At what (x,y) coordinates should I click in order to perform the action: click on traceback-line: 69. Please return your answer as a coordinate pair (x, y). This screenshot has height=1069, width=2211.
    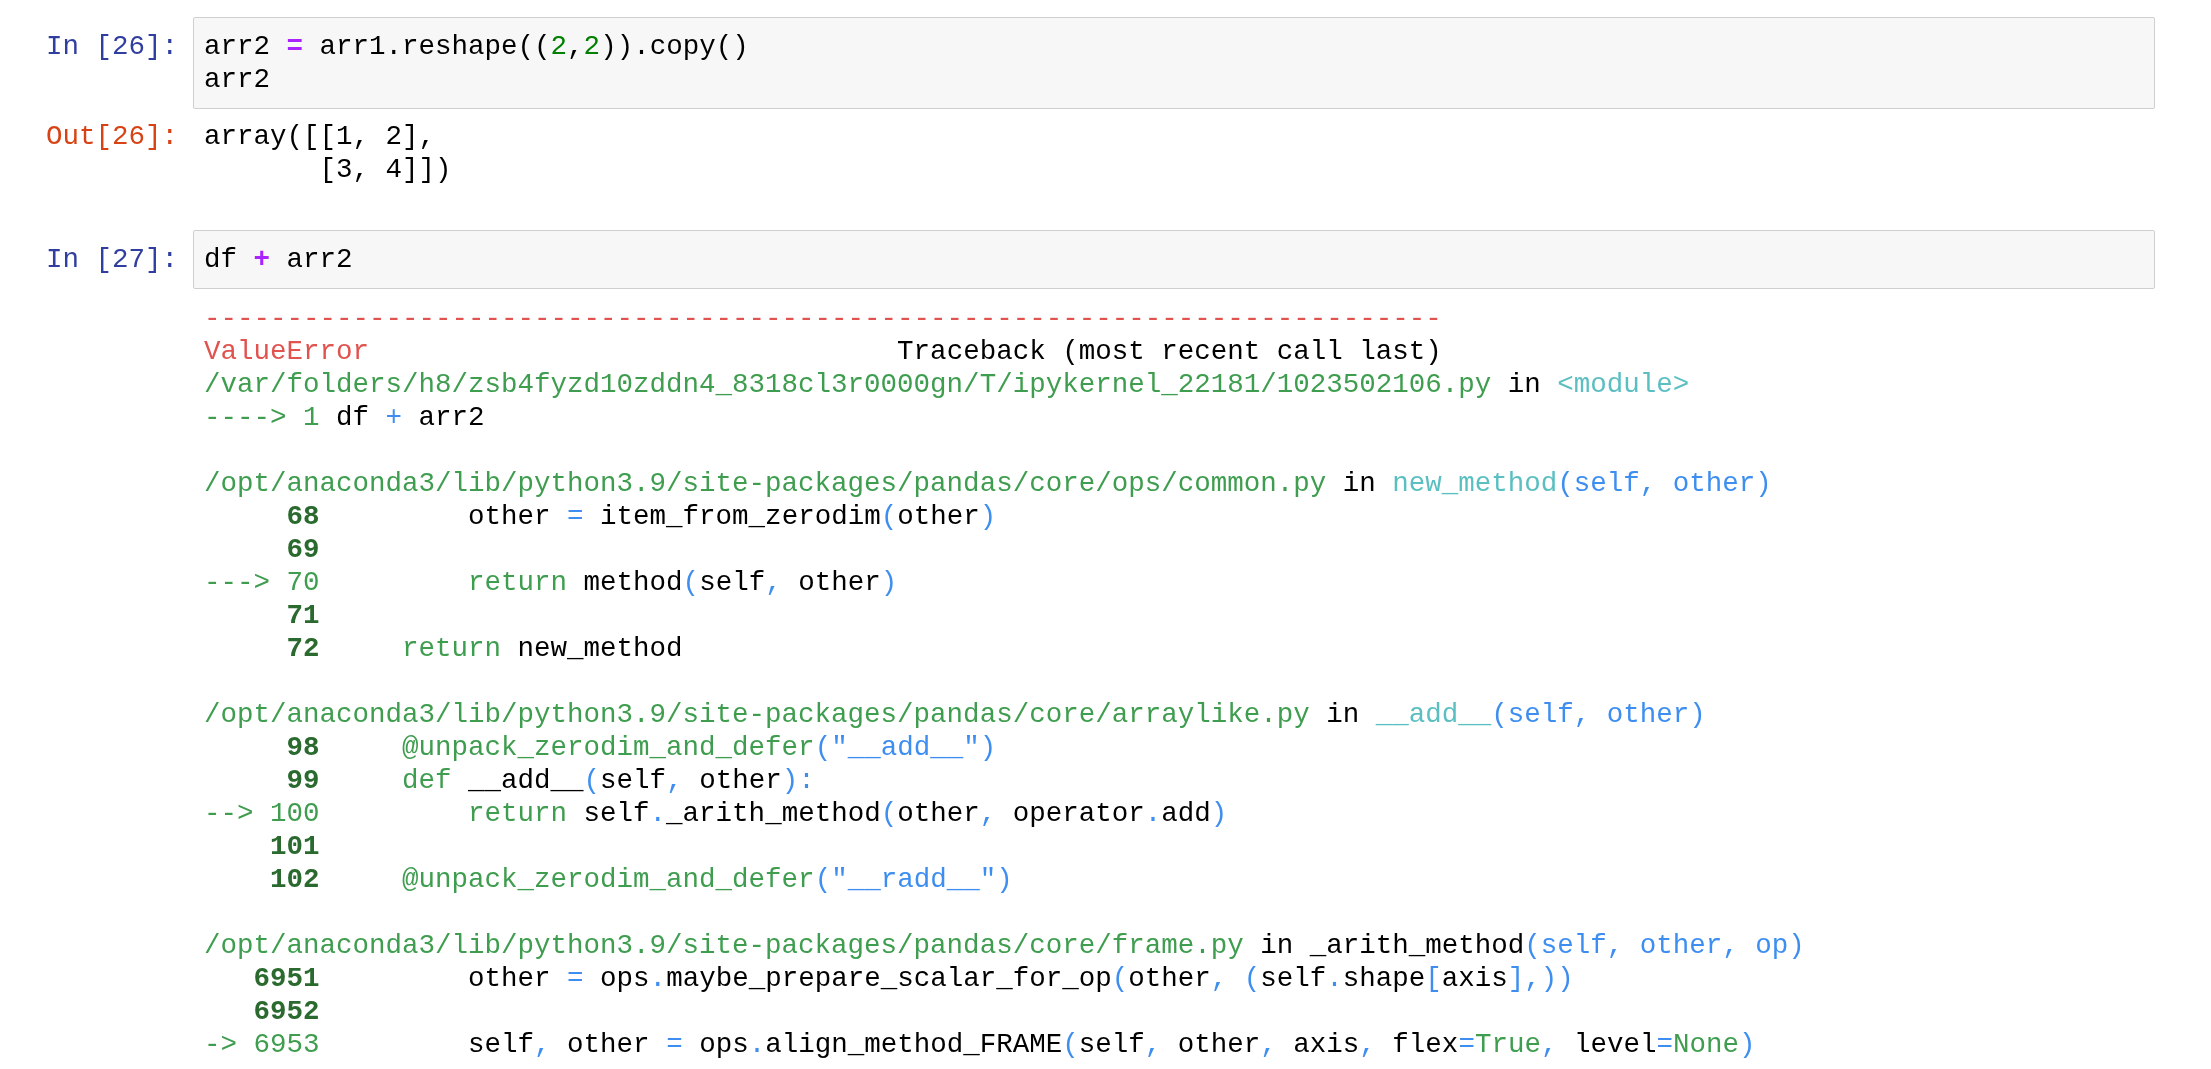
    Looking at the image, I should click on (302, 549).